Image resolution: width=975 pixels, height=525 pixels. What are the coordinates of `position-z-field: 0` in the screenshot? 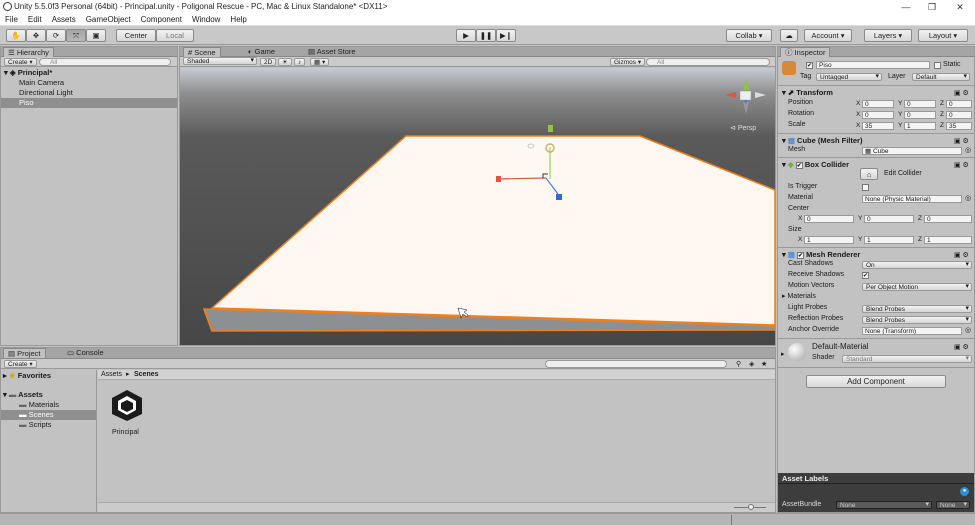 It's located at (959, 104).